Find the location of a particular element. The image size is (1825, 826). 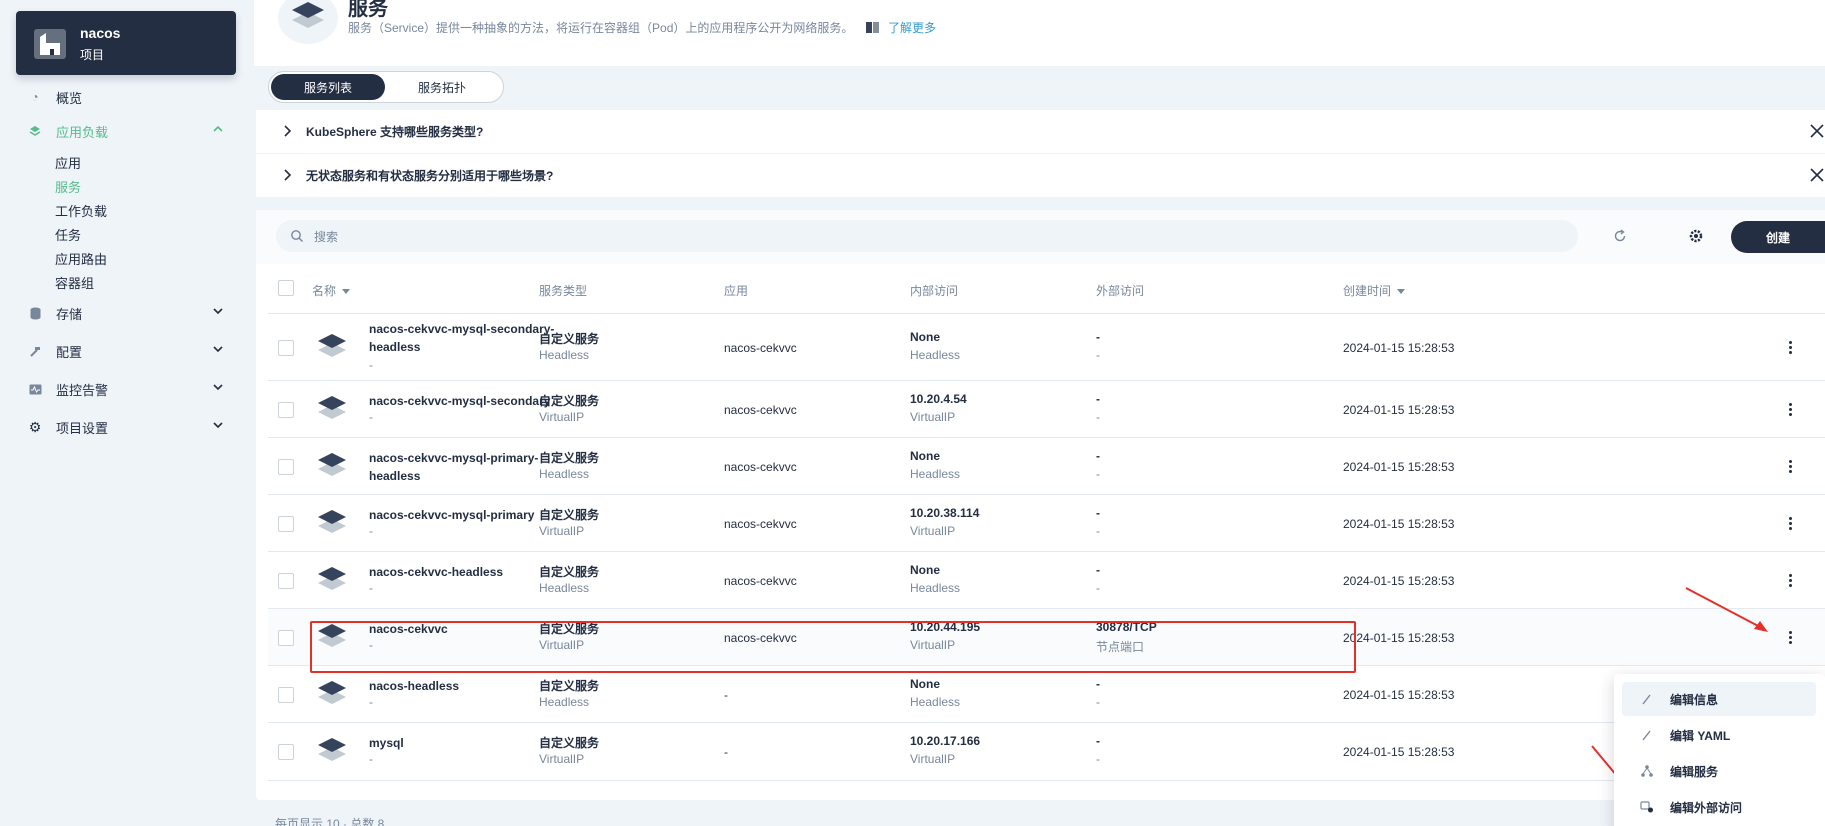

toolbar: 搜索 创建 is located at coordinates (1040, 237).